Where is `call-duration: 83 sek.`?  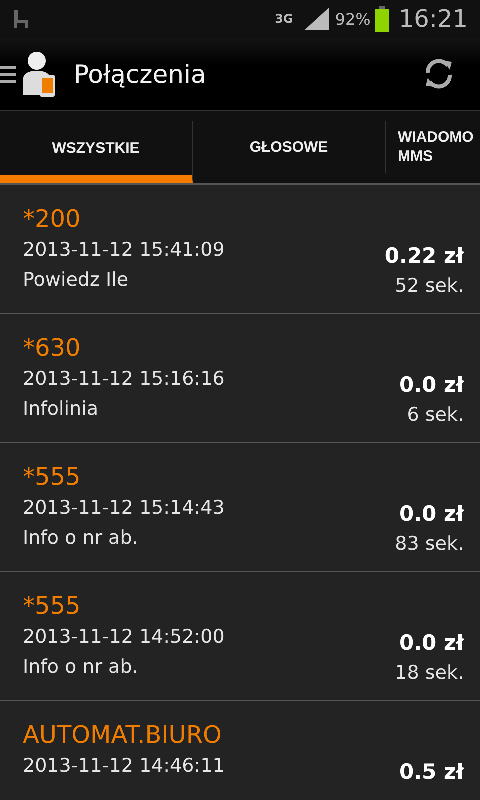
call-duration: 83 sek. is located at coordinates (429, 544).